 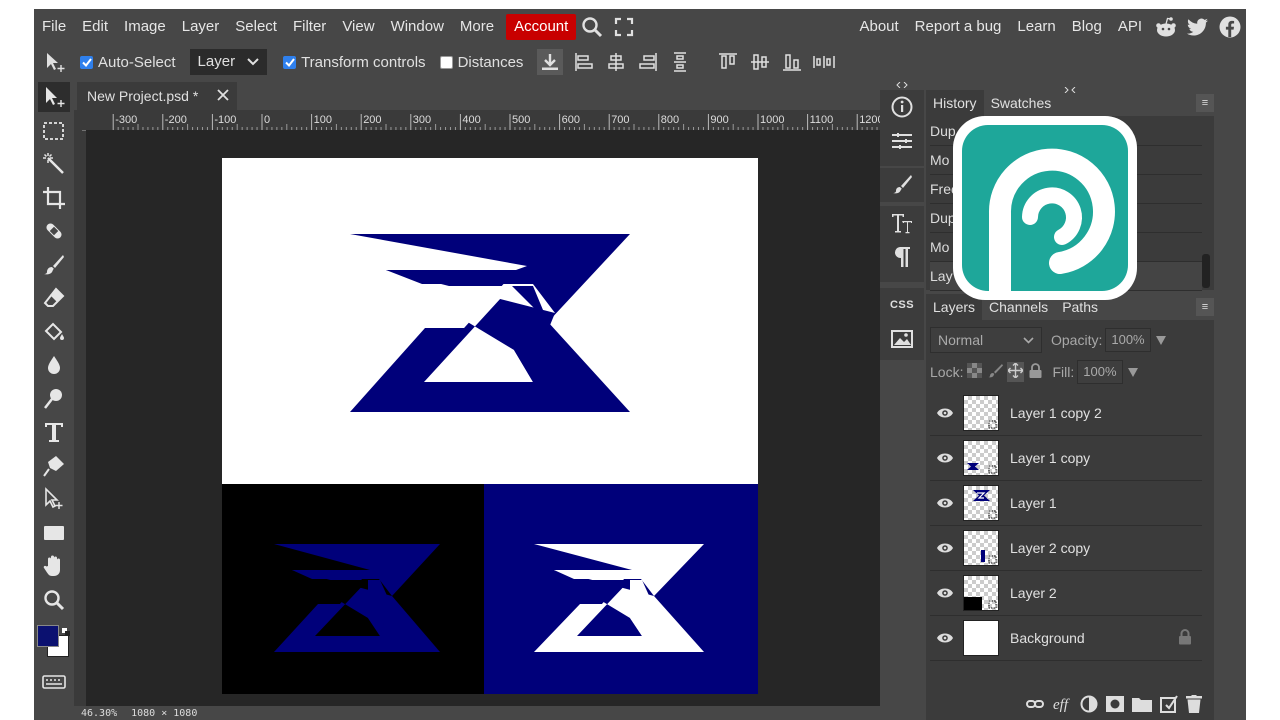 I want to click on menu-view: View, so click(x=358, y=27).